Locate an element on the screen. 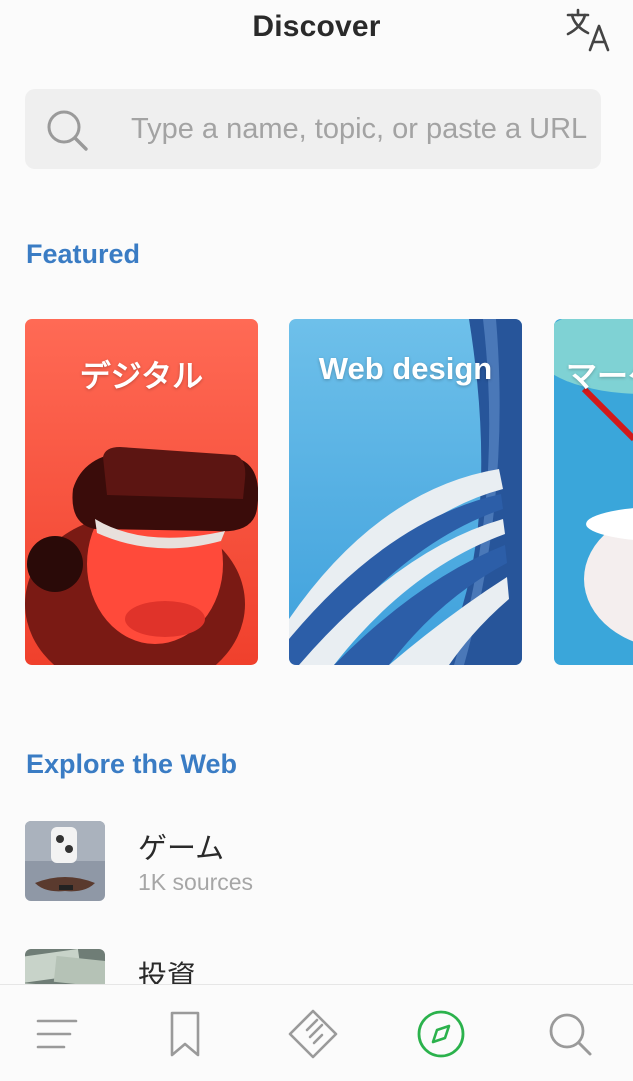 Image resolution: width=633 pixels, height=1081 pixels. featured-card-digital: デジタル is located at coordinates (141, 492).